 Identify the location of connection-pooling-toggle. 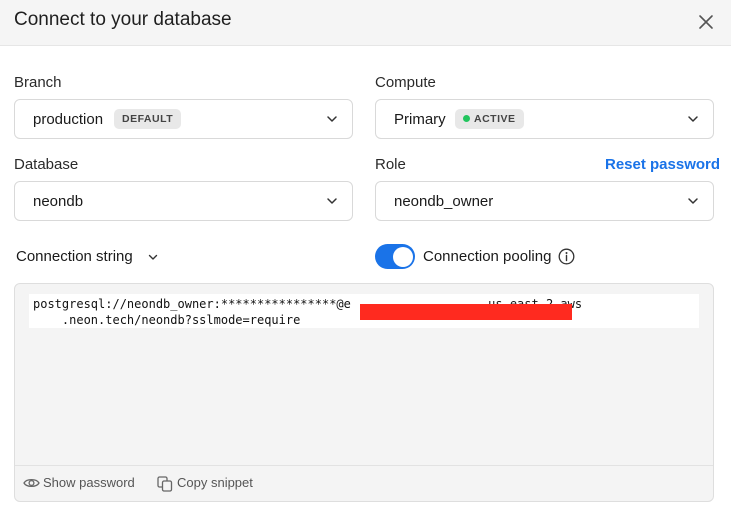
(395, 256).